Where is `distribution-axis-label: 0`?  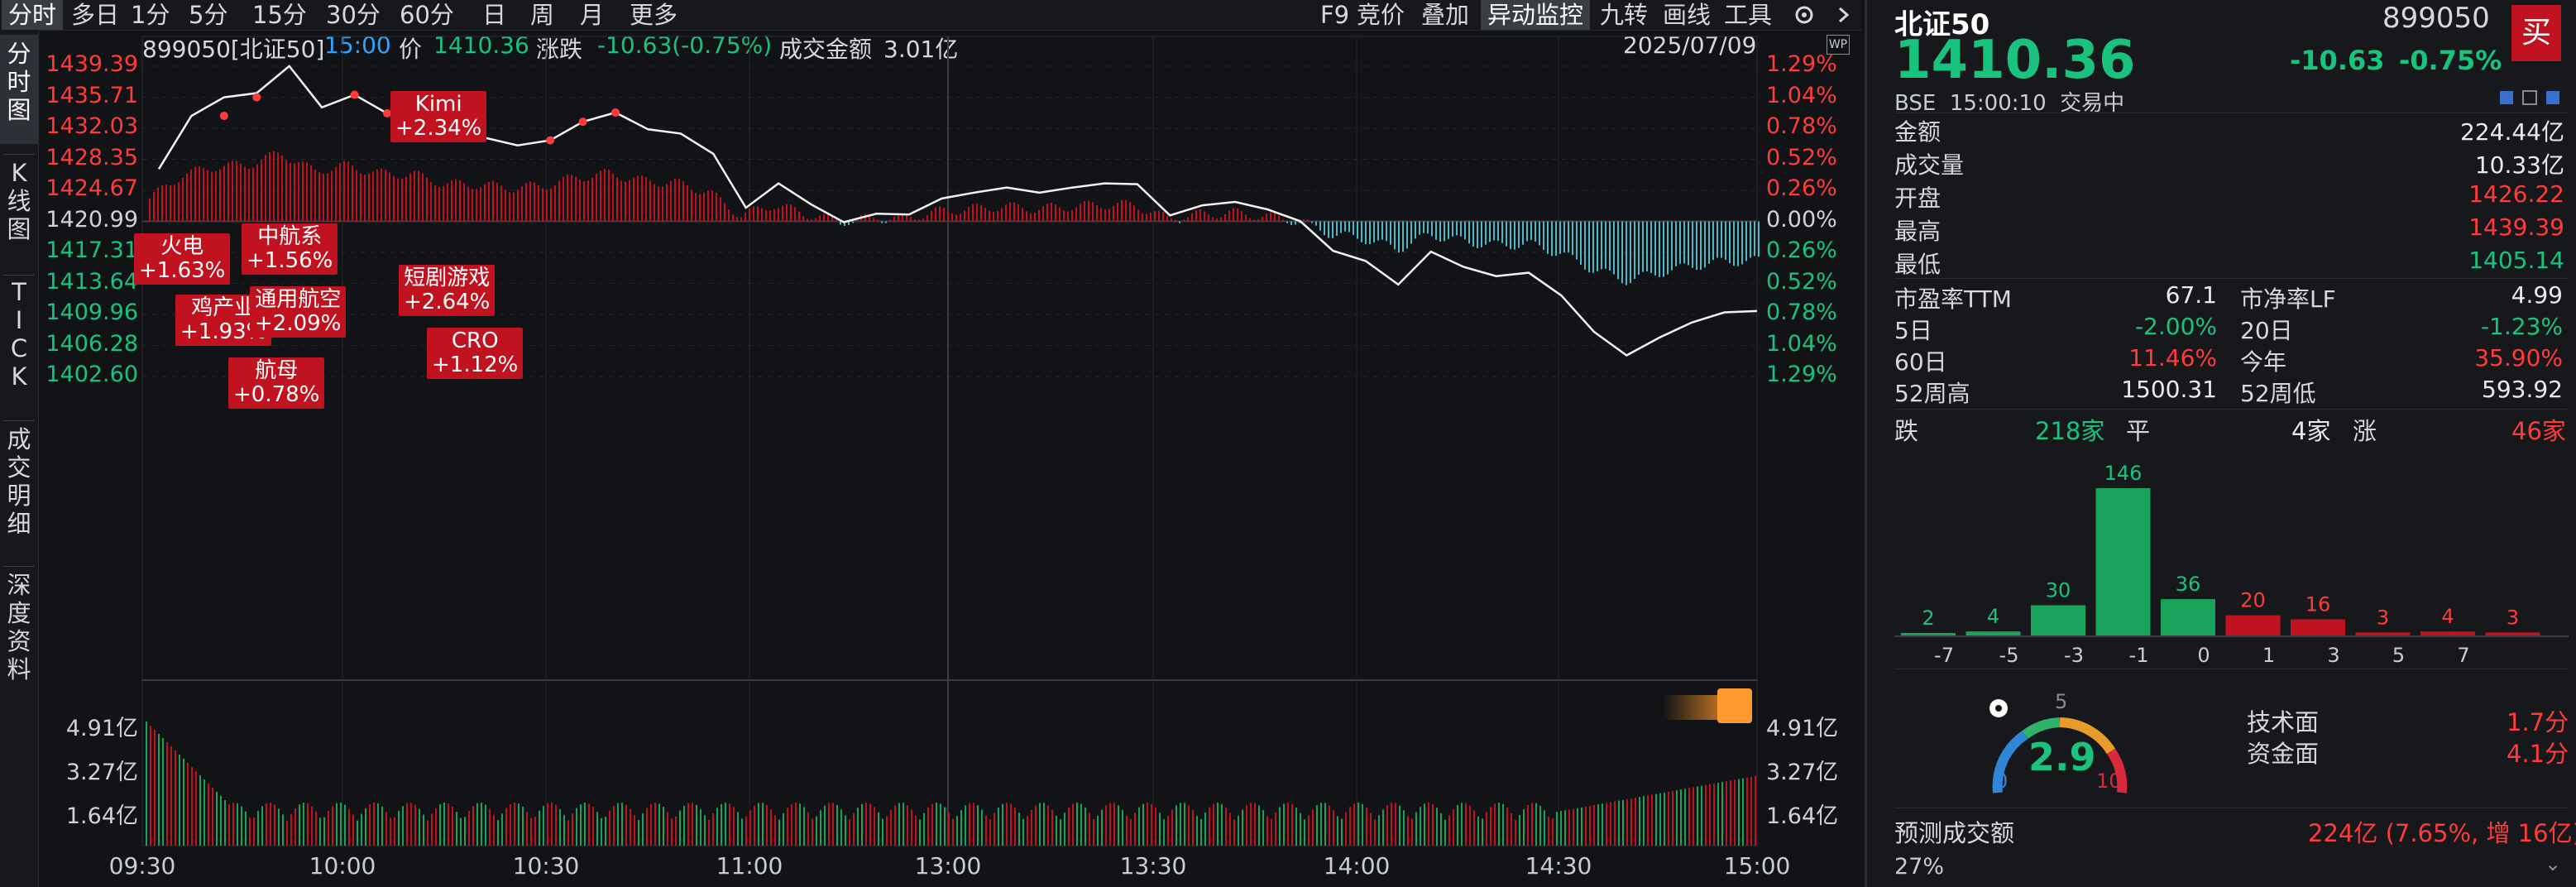
distribution-axis-label: 0 is located at coordinates (2203, 656).